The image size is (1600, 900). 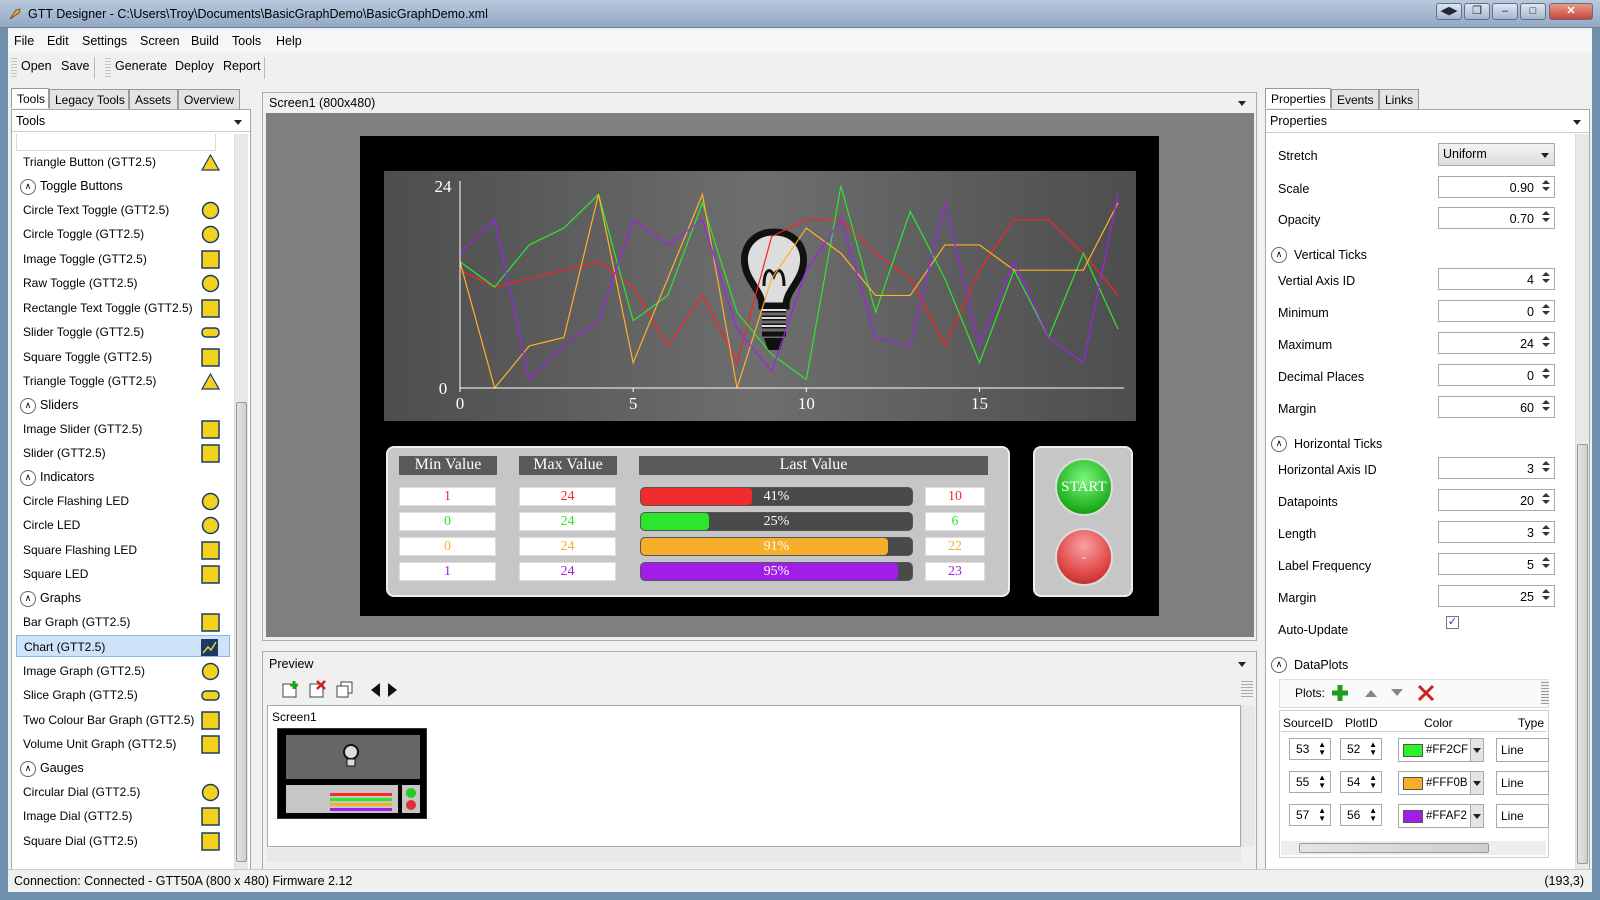 What do you see at coordinates (160, 41) in the screenshot?
I see `menu-screen: Screen` at bounding box center [160, 41].